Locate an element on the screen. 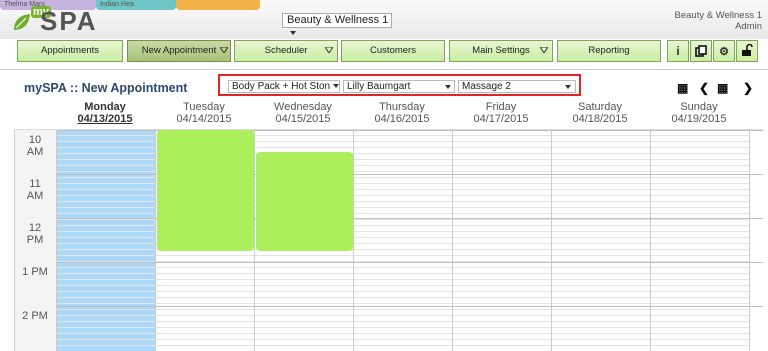 The image size is (768, 351). day-header: Saturday 04/18/2015 is located at coordinates (600, 113).